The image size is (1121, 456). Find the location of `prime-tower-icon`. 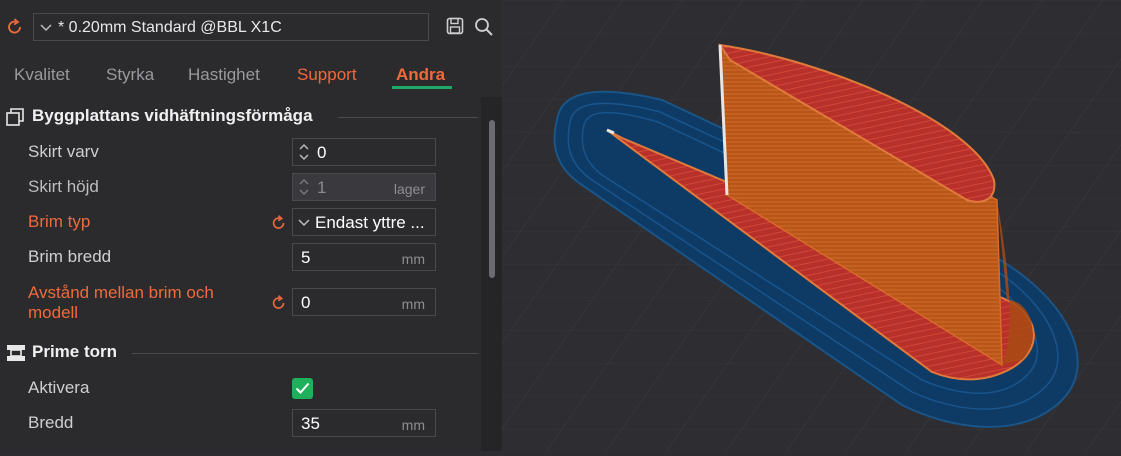

prime-tower-icon is located at coordinates (16, 353).